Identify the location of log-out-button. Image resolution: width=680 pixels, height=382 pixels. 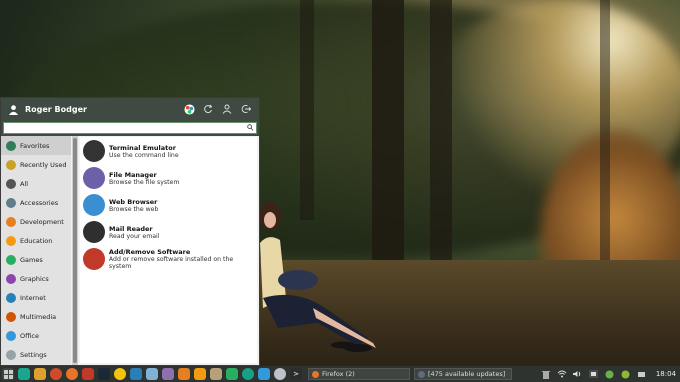
(246, 109).